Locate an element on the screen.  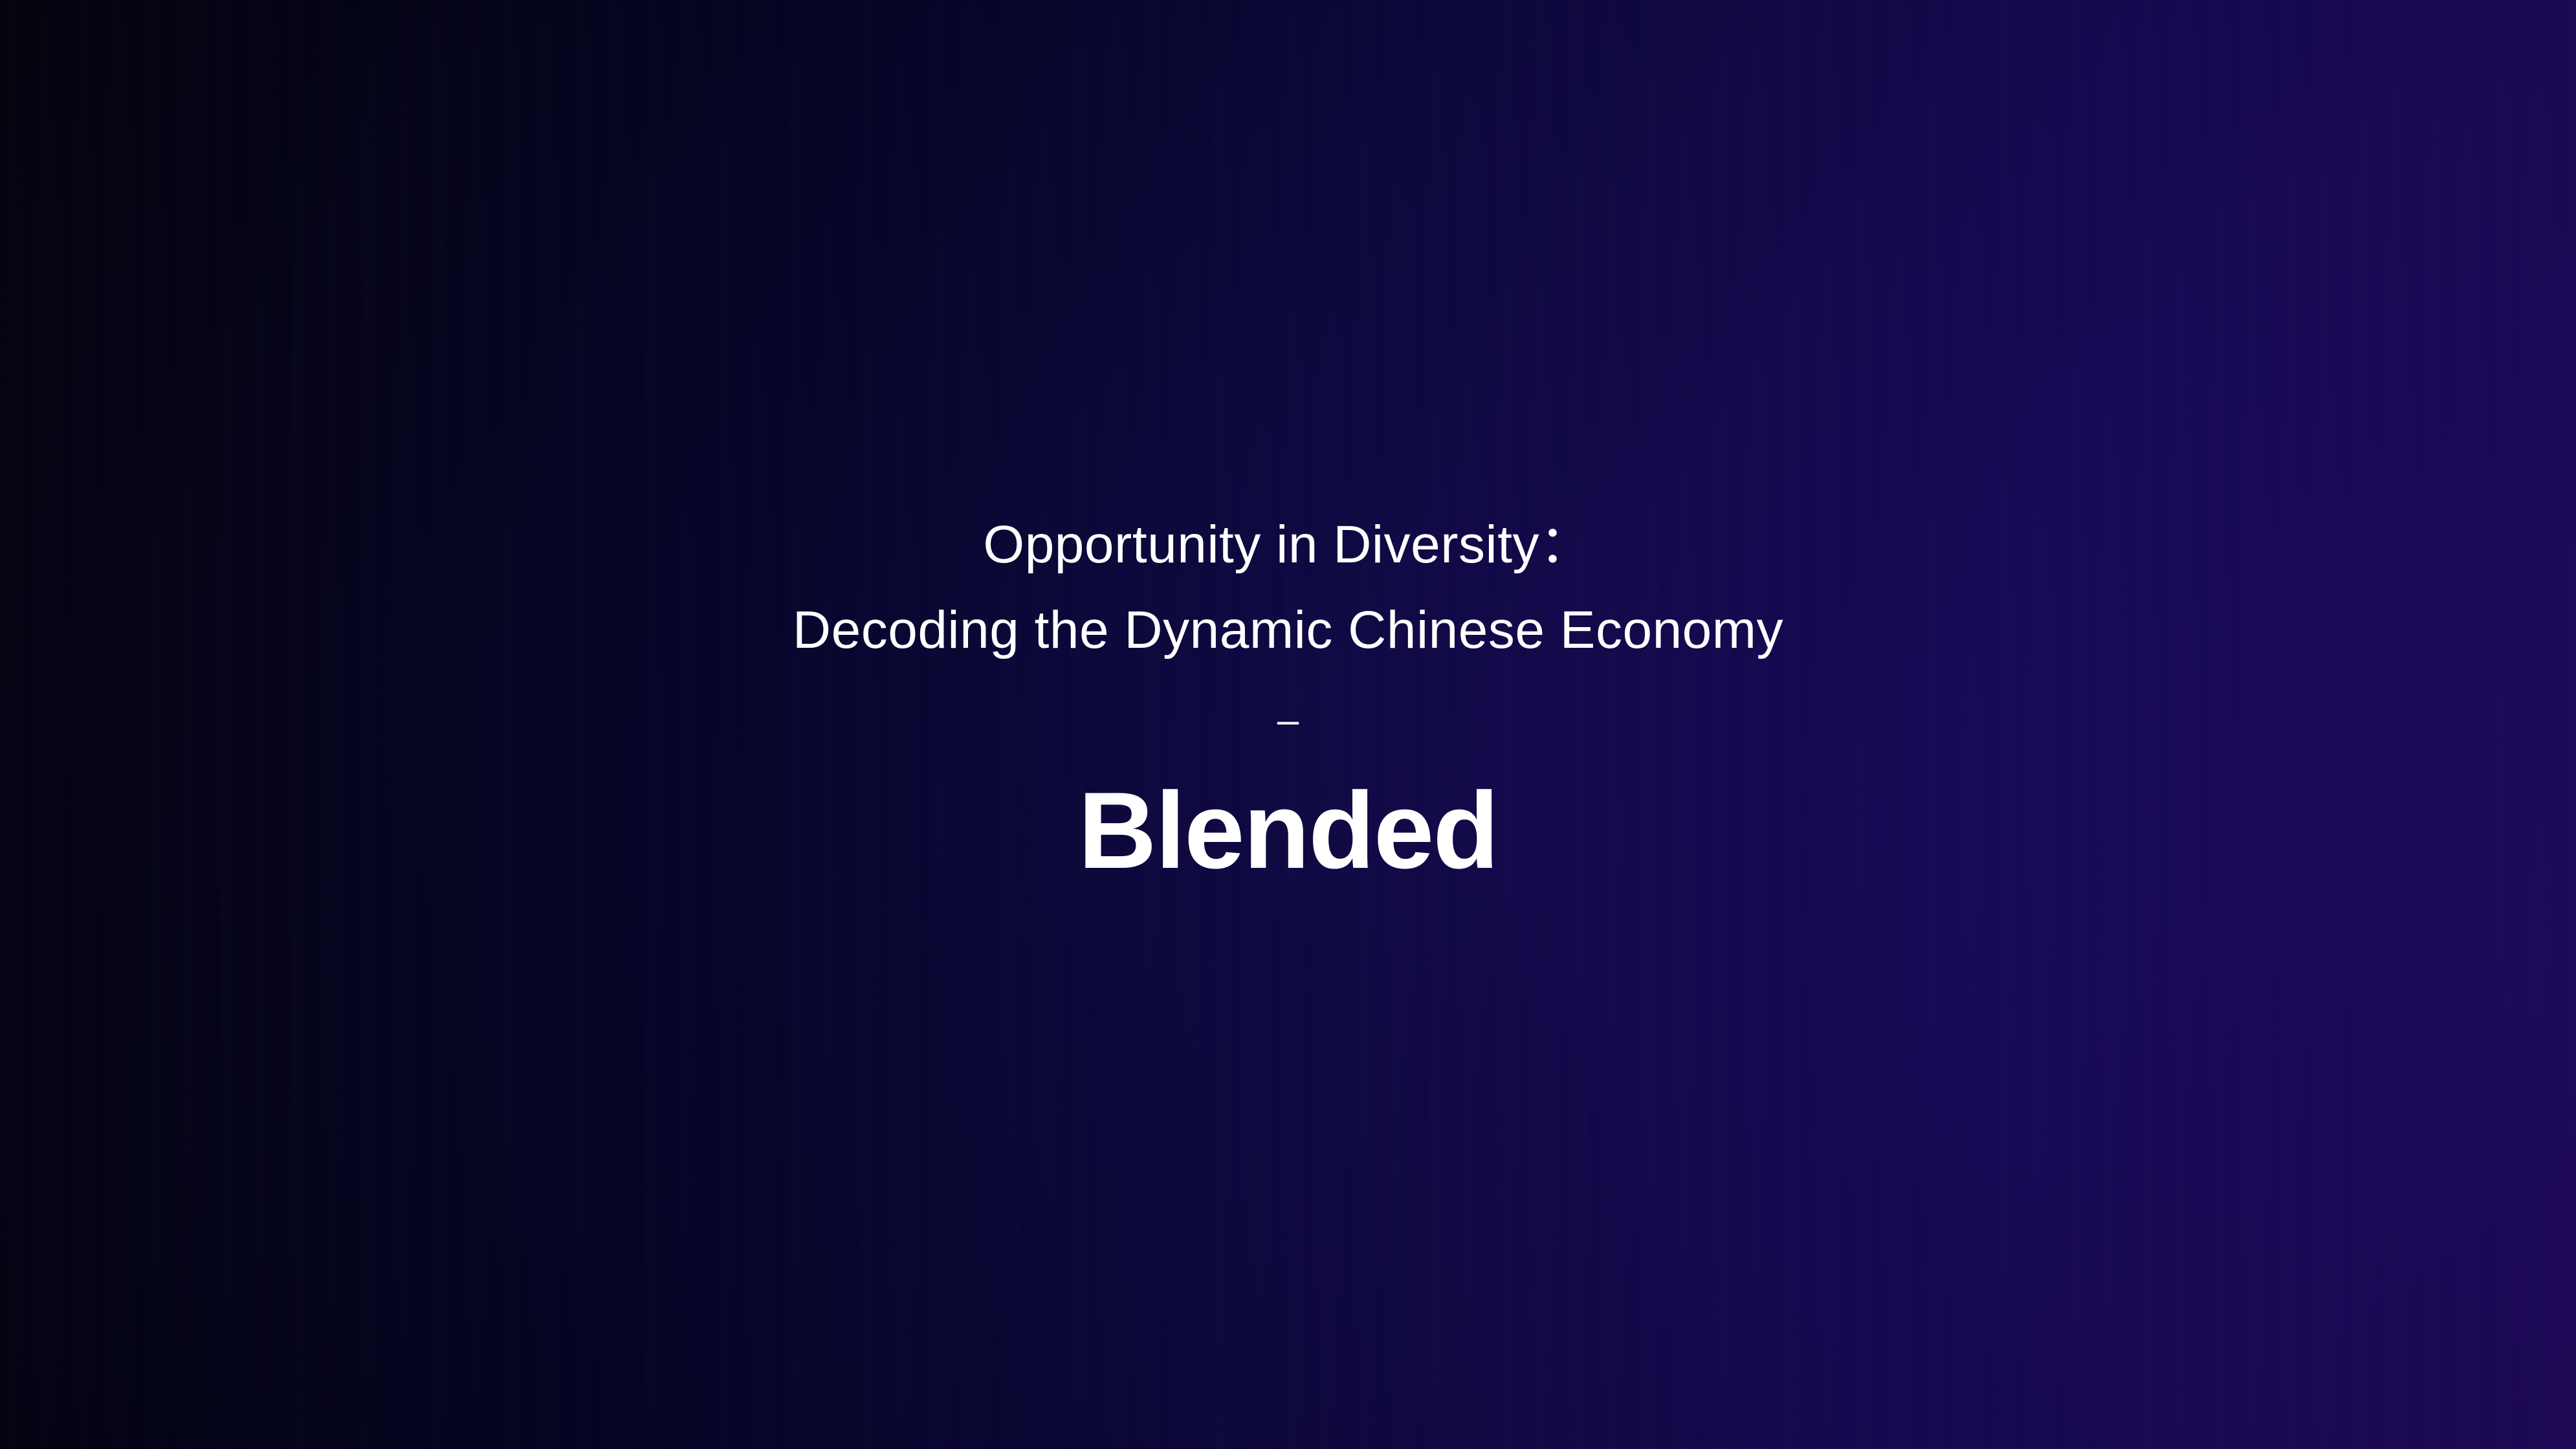
slide-title-line-2: Decoding the Dynamic Chinese Economy is located at coordinates (1288, 630).